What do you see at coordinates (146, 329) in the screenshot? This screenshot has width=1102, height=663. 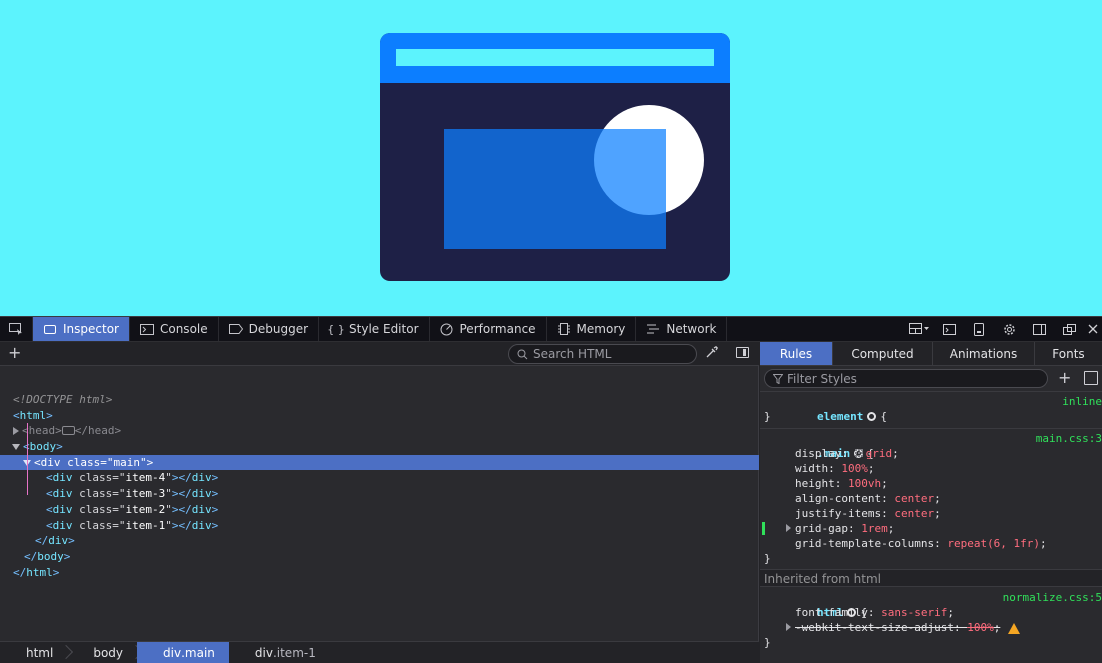 I see `console-icon` at bounding box center [146, 329].